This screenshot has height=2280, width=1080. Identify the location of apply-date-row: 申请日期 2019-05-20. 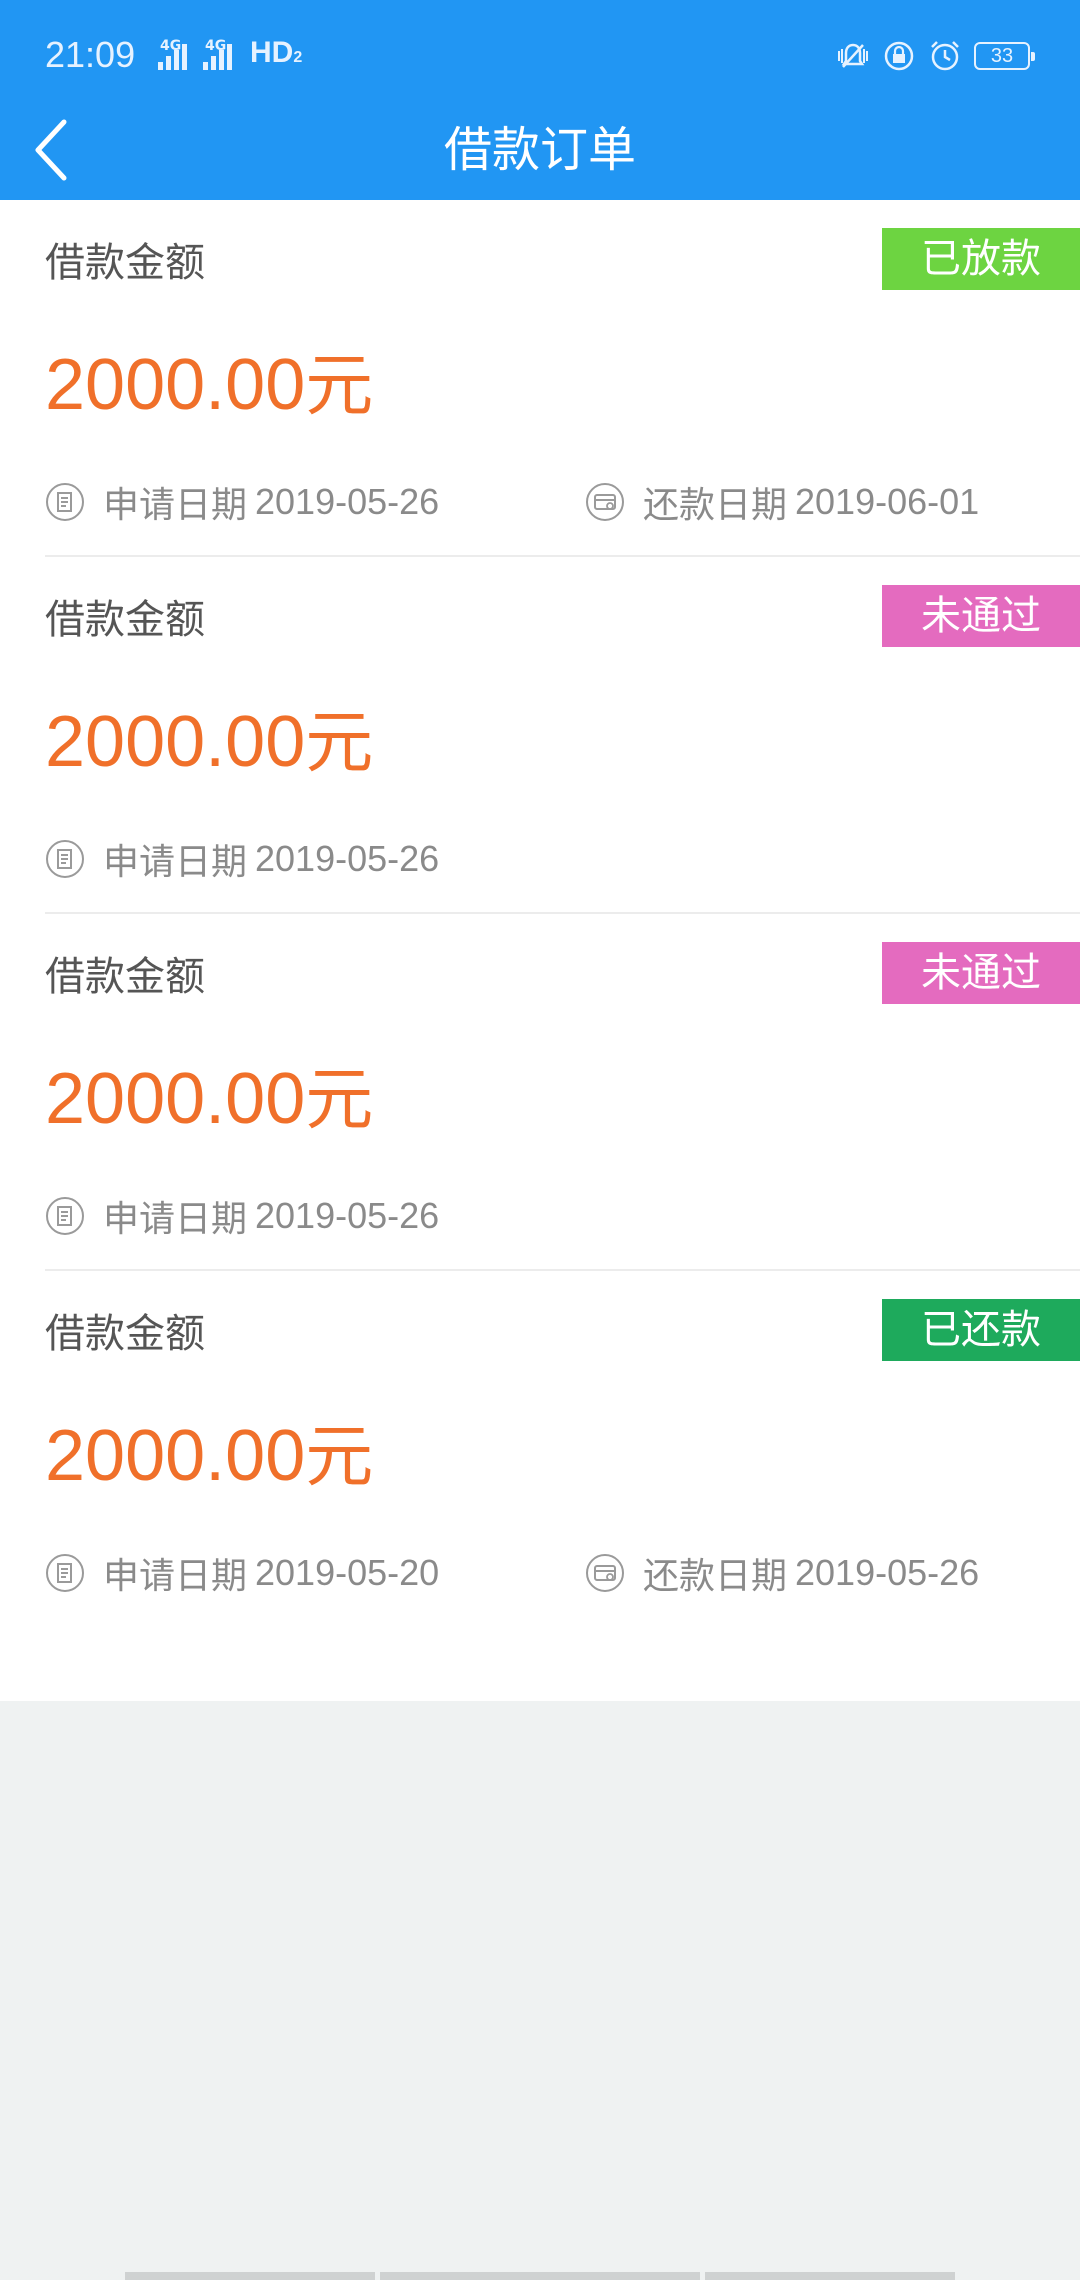
(242, 1574).